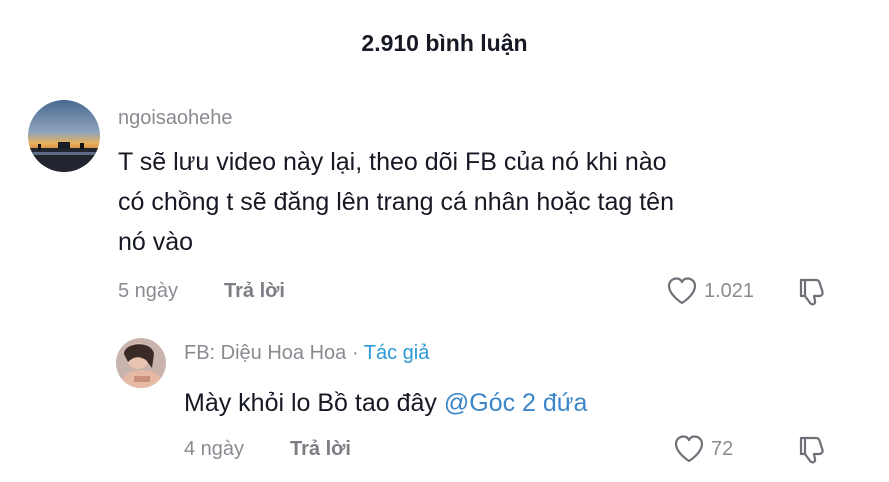 This screenshot has height=482, width=889. I want to click on reply-time: 4 ngày, so click(214, 449).